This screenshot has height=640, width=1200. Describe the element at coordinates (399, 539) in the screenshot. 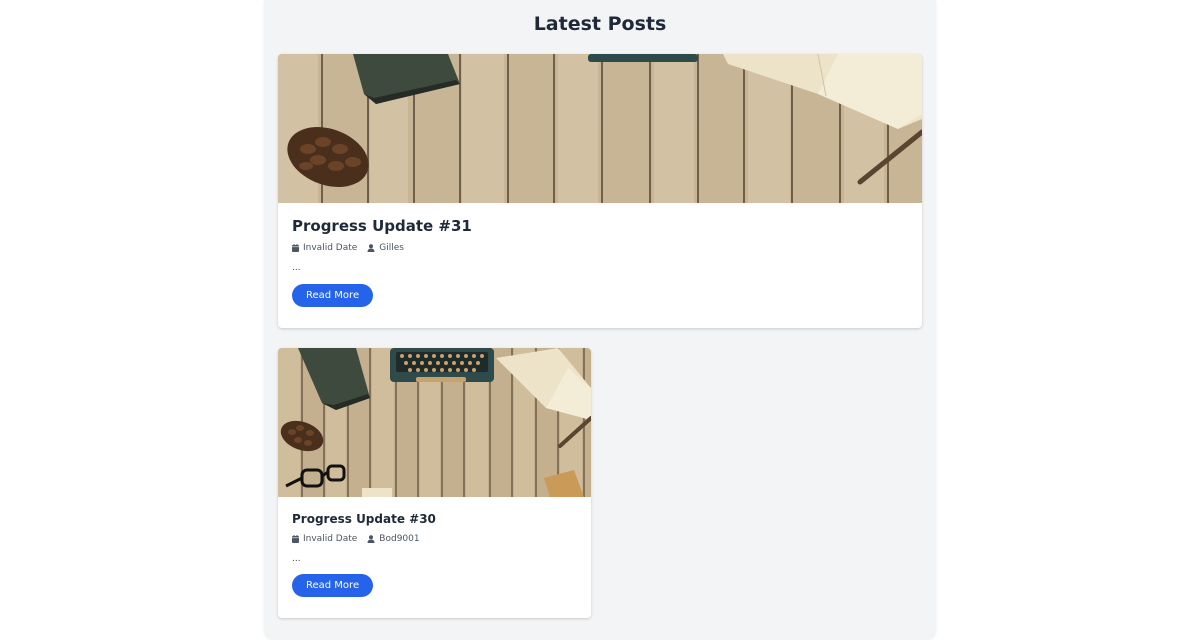

I see `post-author-name: Bod9001` at that location.